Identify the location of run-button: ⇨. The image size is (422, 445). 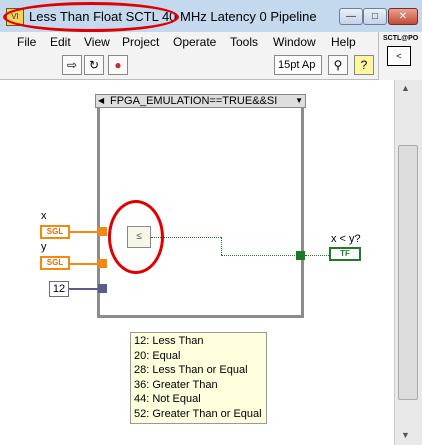
(72, 65).